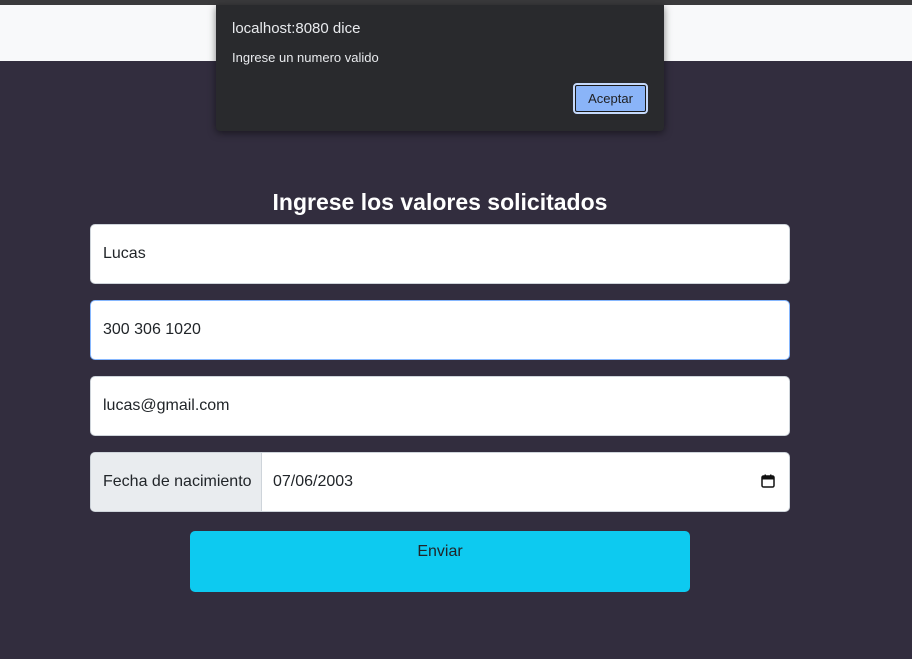 The height and width of the screenshot is (659, 912). I want to click on birthdate-group: Fecha de nacimiento 07/06/2003, so click(440, 482).